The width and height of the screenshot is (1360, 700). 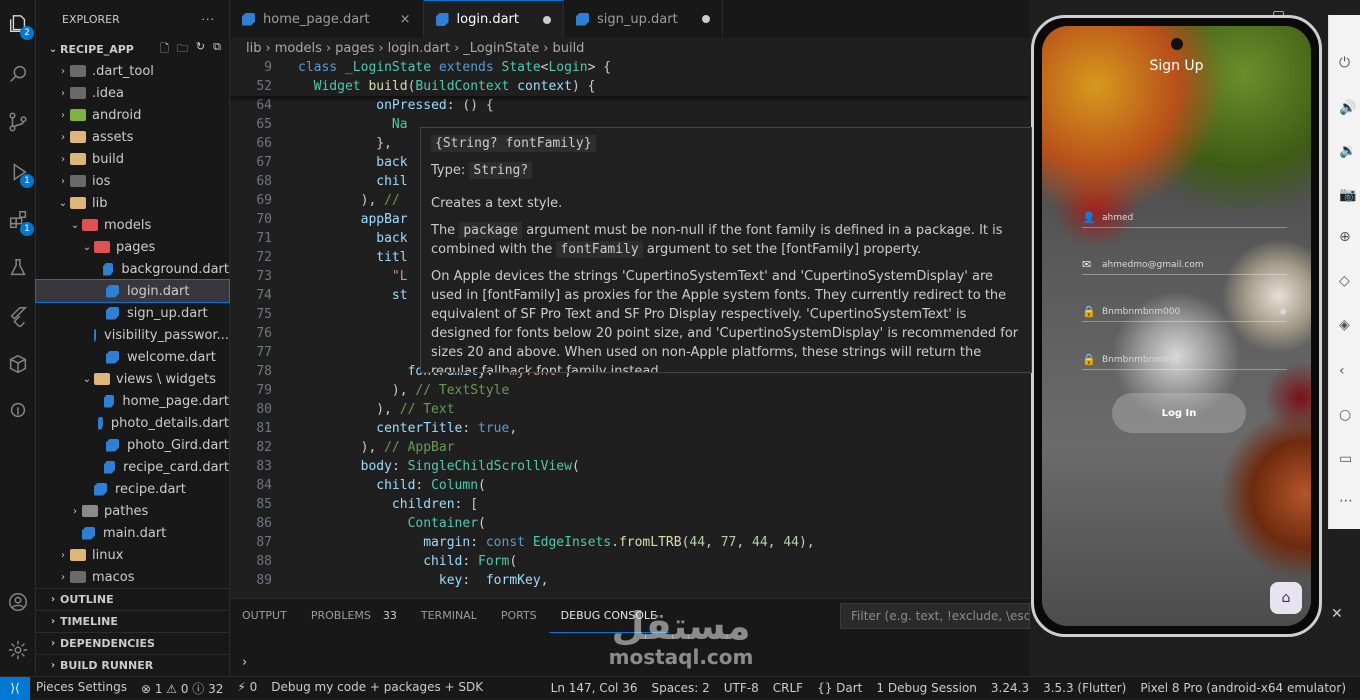 What do you see at coordinates (630, 485) in the screenshot?
I see `code-line: 84 child: Column(` at bounding box center [630, 485].